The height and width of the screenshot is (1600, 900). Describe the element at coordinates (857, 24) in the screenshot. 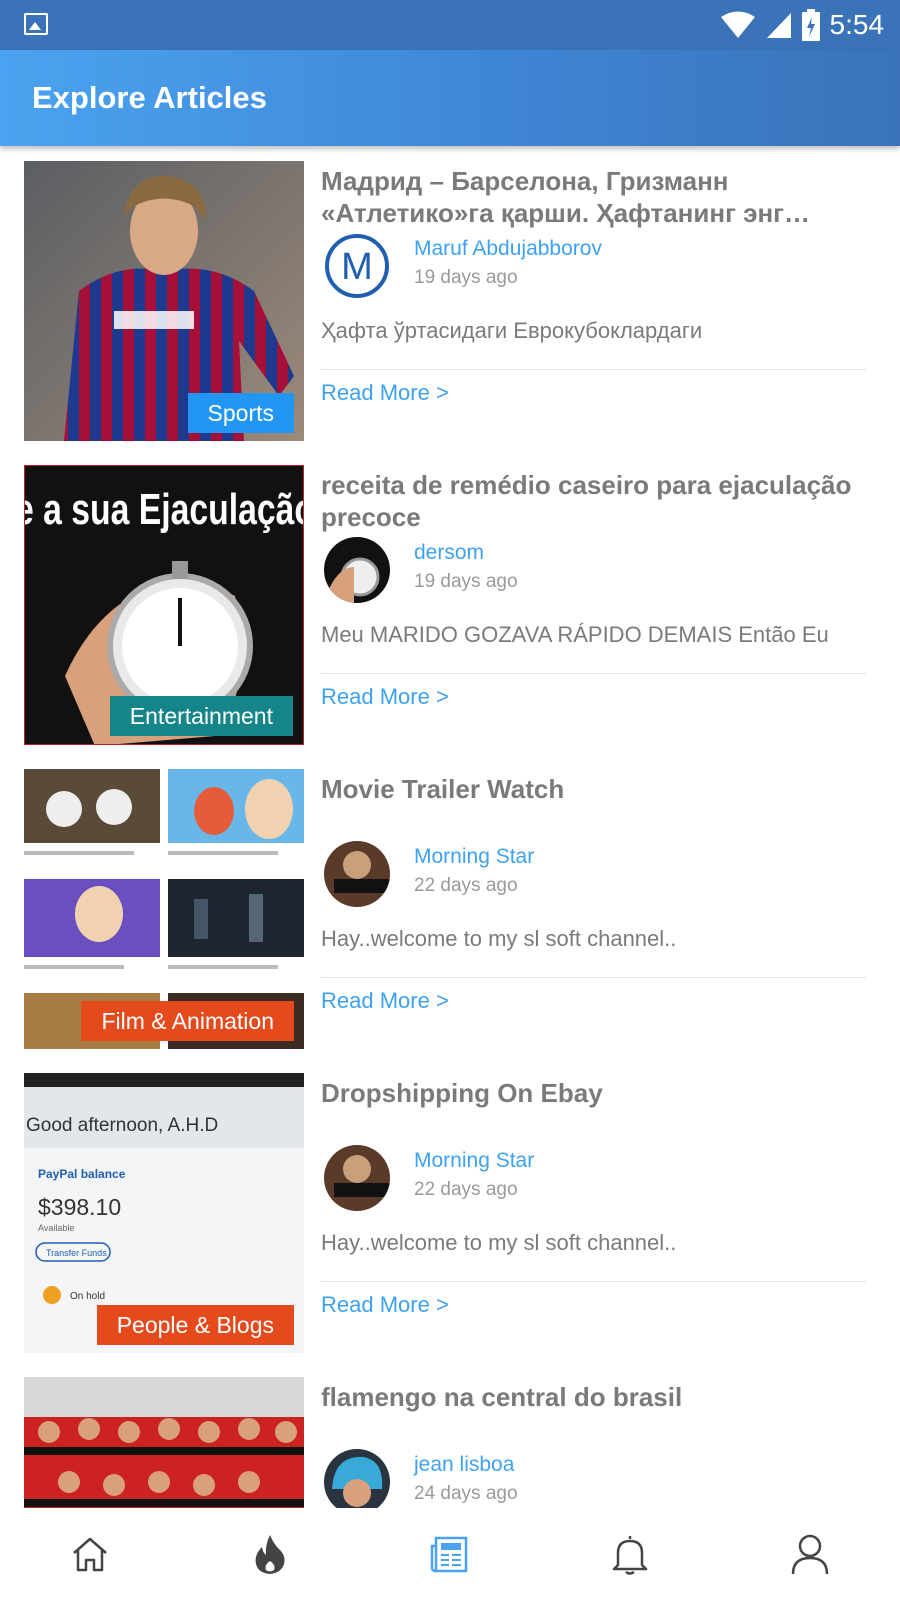

I see `clock: 5:54` at that location.